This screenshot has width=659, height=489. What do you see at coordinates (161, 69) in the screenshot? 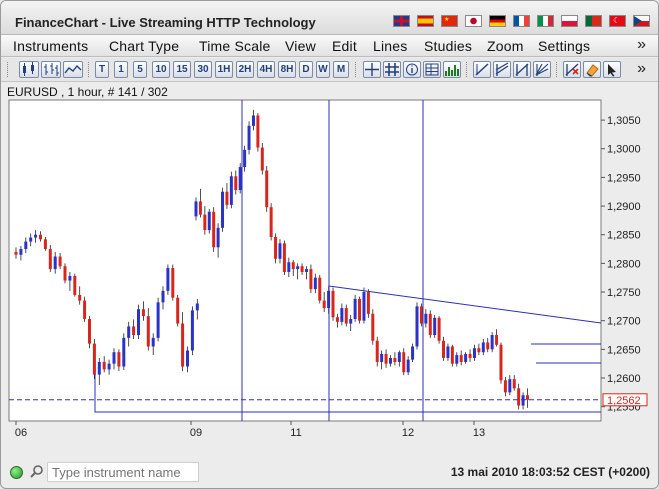
I see `timescale-10m-button: 10` at bounding box center [161, 69].